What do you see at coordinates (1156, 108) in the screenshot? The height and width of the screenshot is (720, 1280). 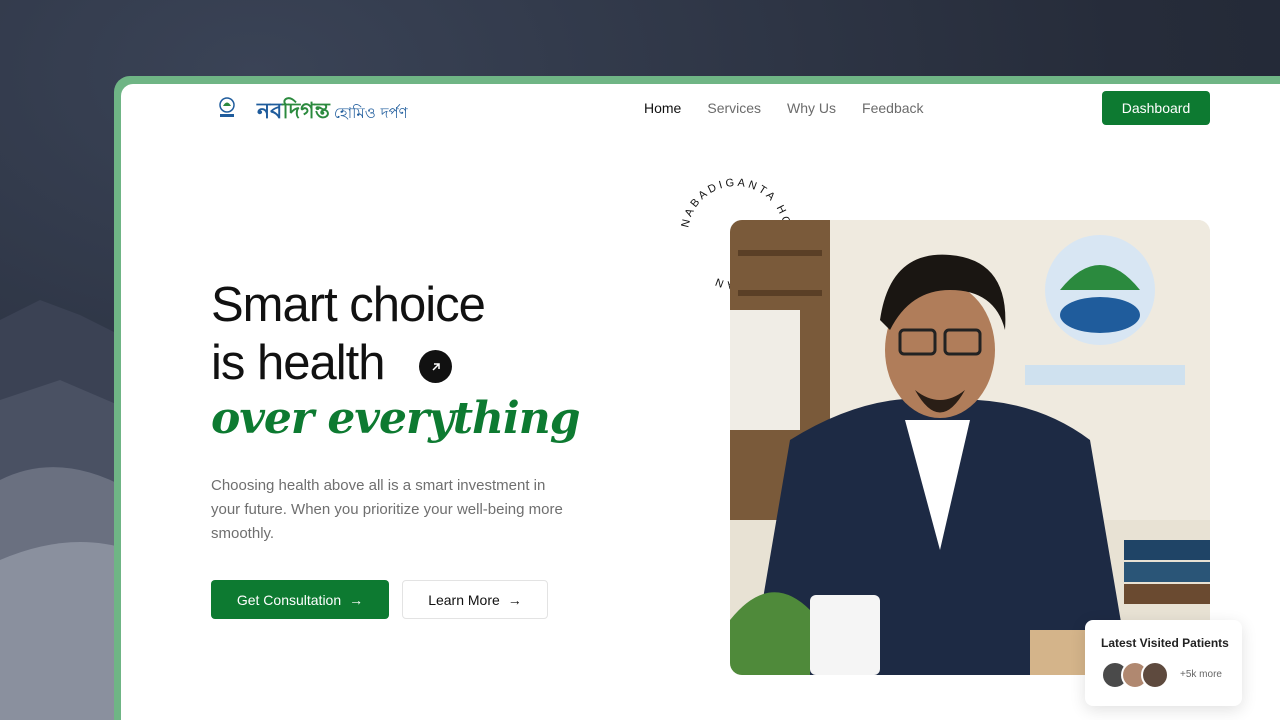 I see `dashboard-button: Dashboard` at bounding box center [1156, 108].